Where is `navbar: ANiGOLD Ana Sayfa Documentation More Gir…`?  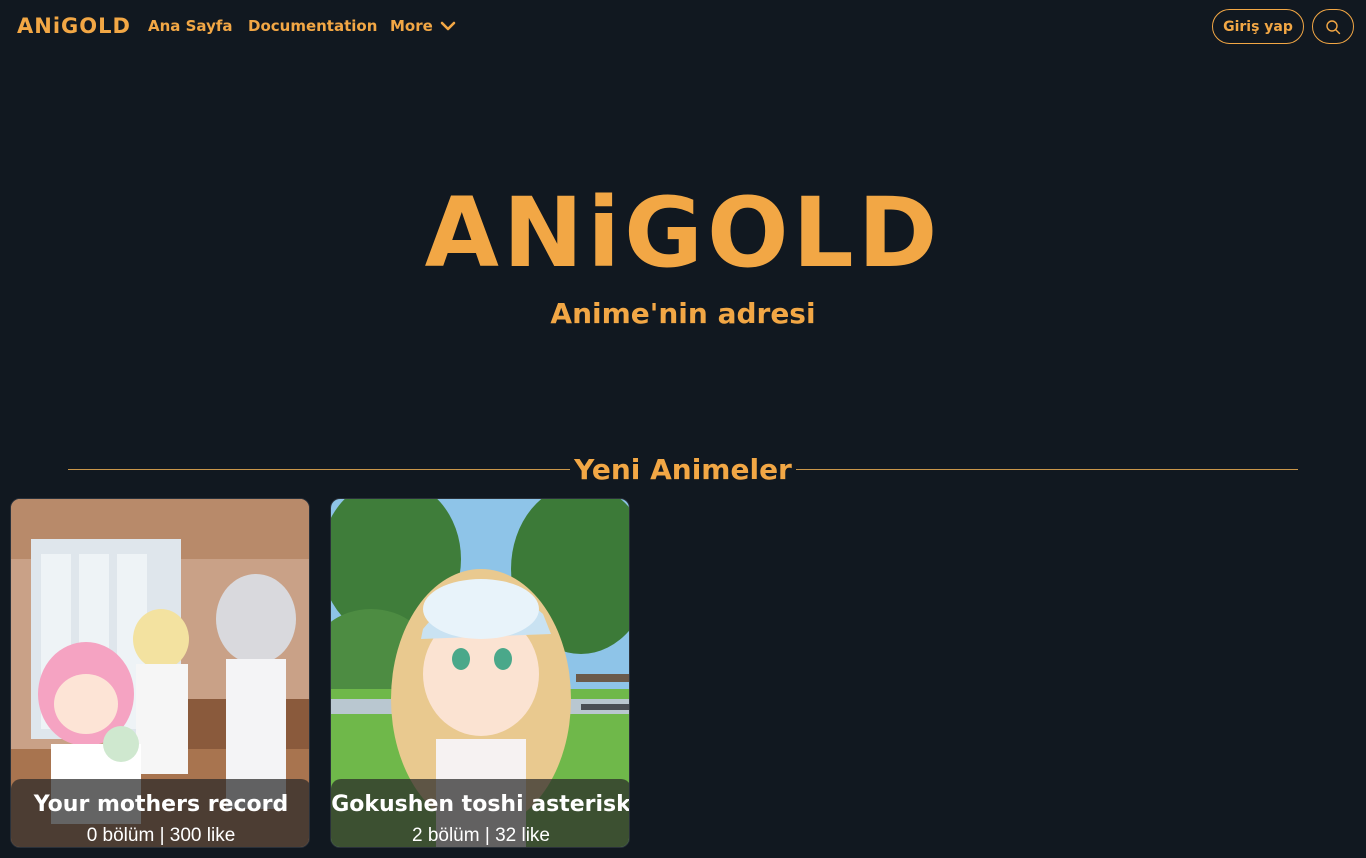
navbar: ANiGOLD Ana Sayfa Documentation More Gir… is located at coordinates (683, 27).